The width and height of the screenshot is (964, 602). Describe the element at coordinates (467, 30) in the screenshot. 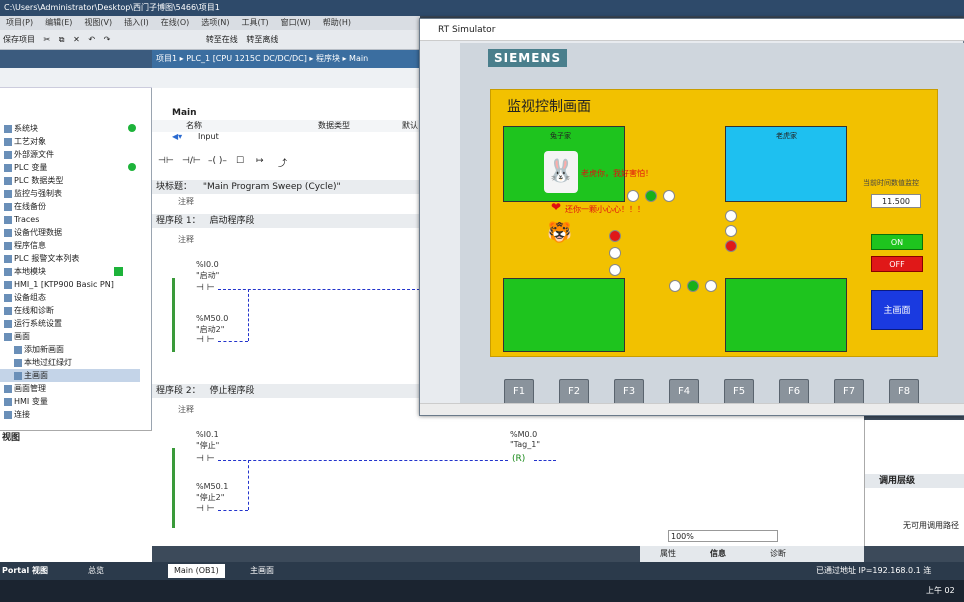

I see `rt-title: RT Simulator` at that location.